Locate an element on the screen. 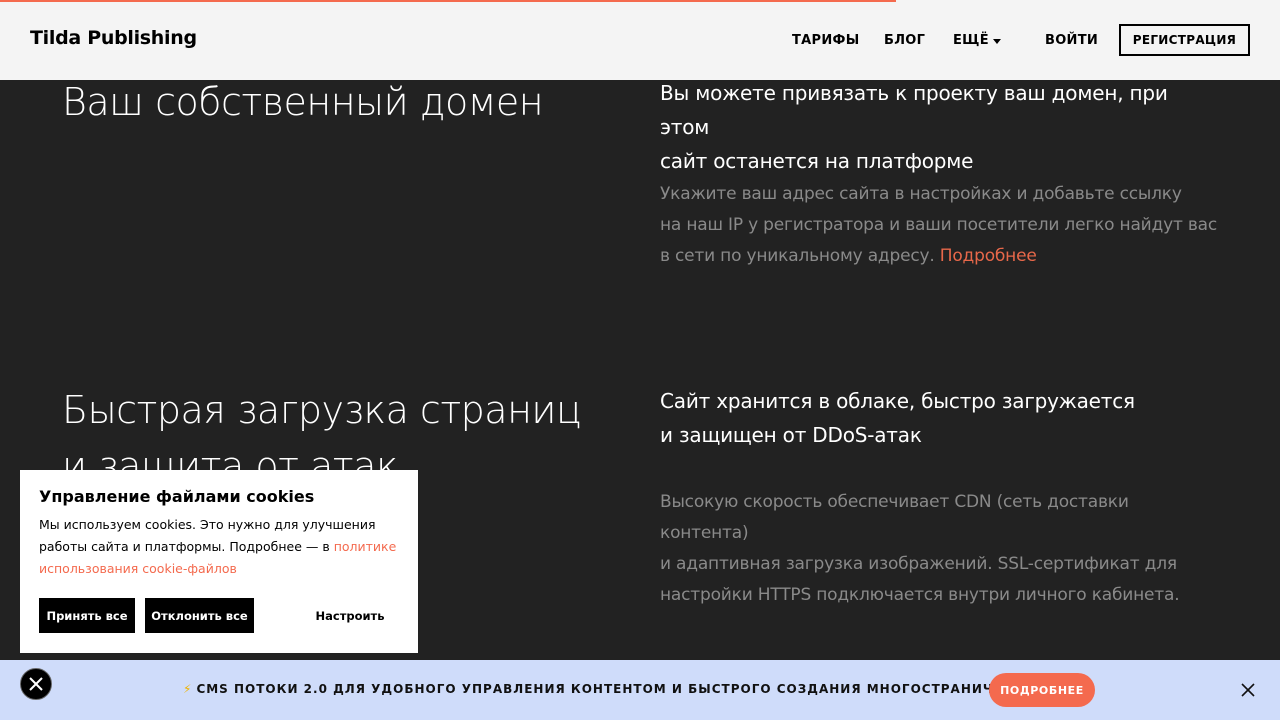  banner-close-glyph is located at coordinates (1248, 690).